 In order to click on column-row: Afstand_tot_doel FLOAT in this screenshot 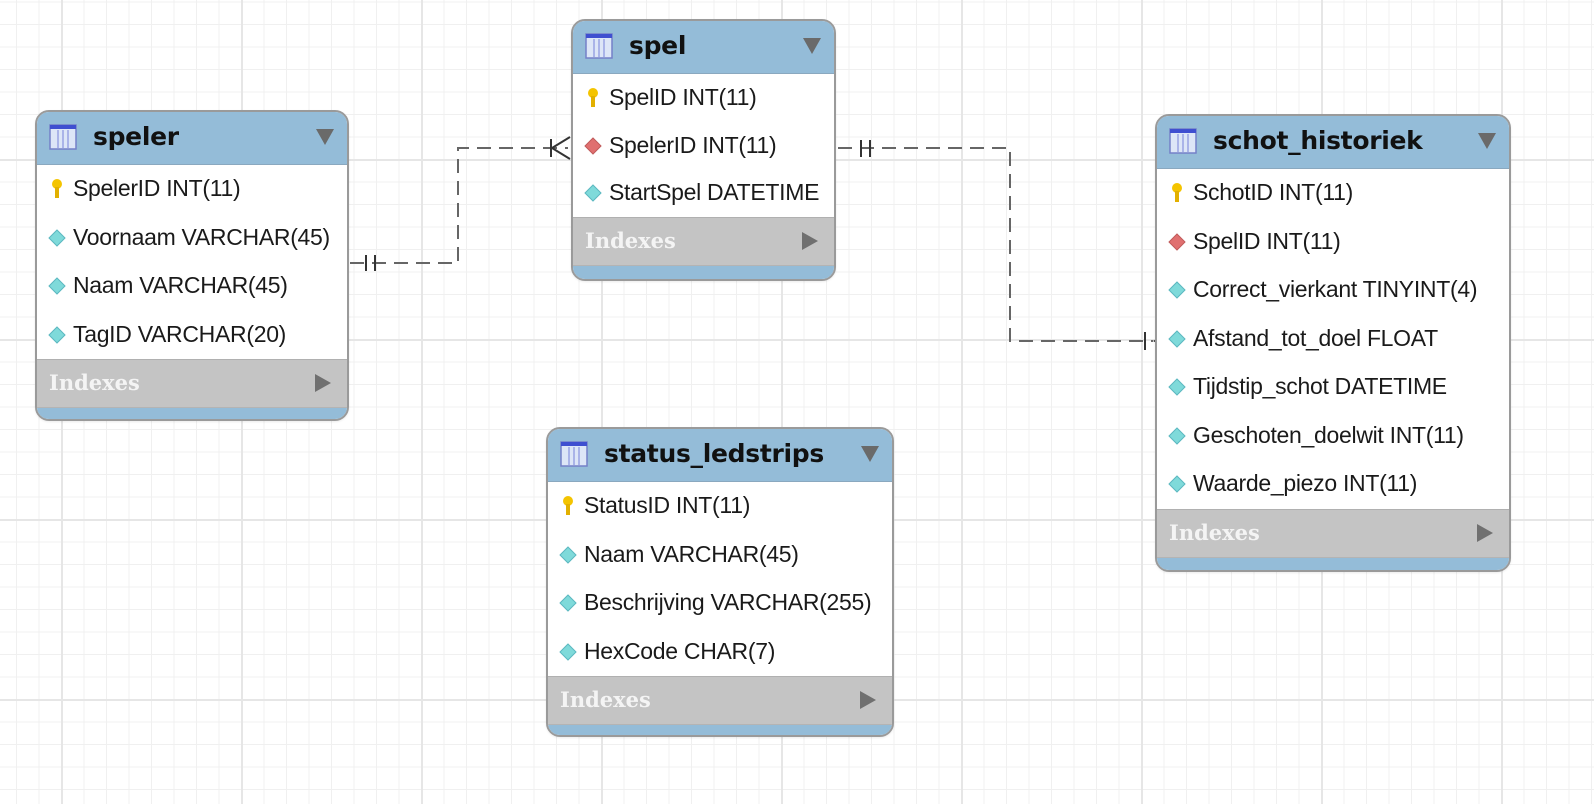, I will do `click(1333, 339)`.